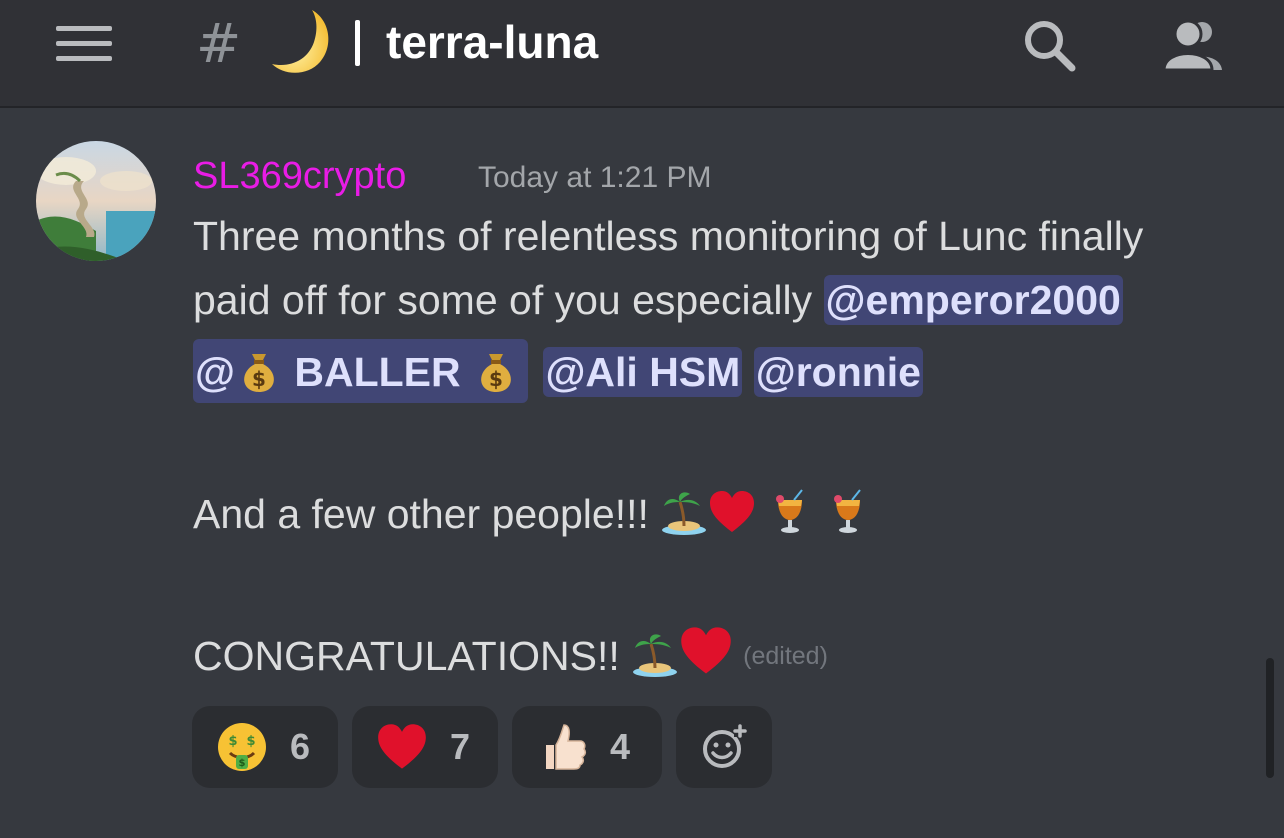 Image resolution: width=1284 pixels, height=838 pixels. I want to click on money-mouth-face-icon: $ $ $, so click(242, 747).